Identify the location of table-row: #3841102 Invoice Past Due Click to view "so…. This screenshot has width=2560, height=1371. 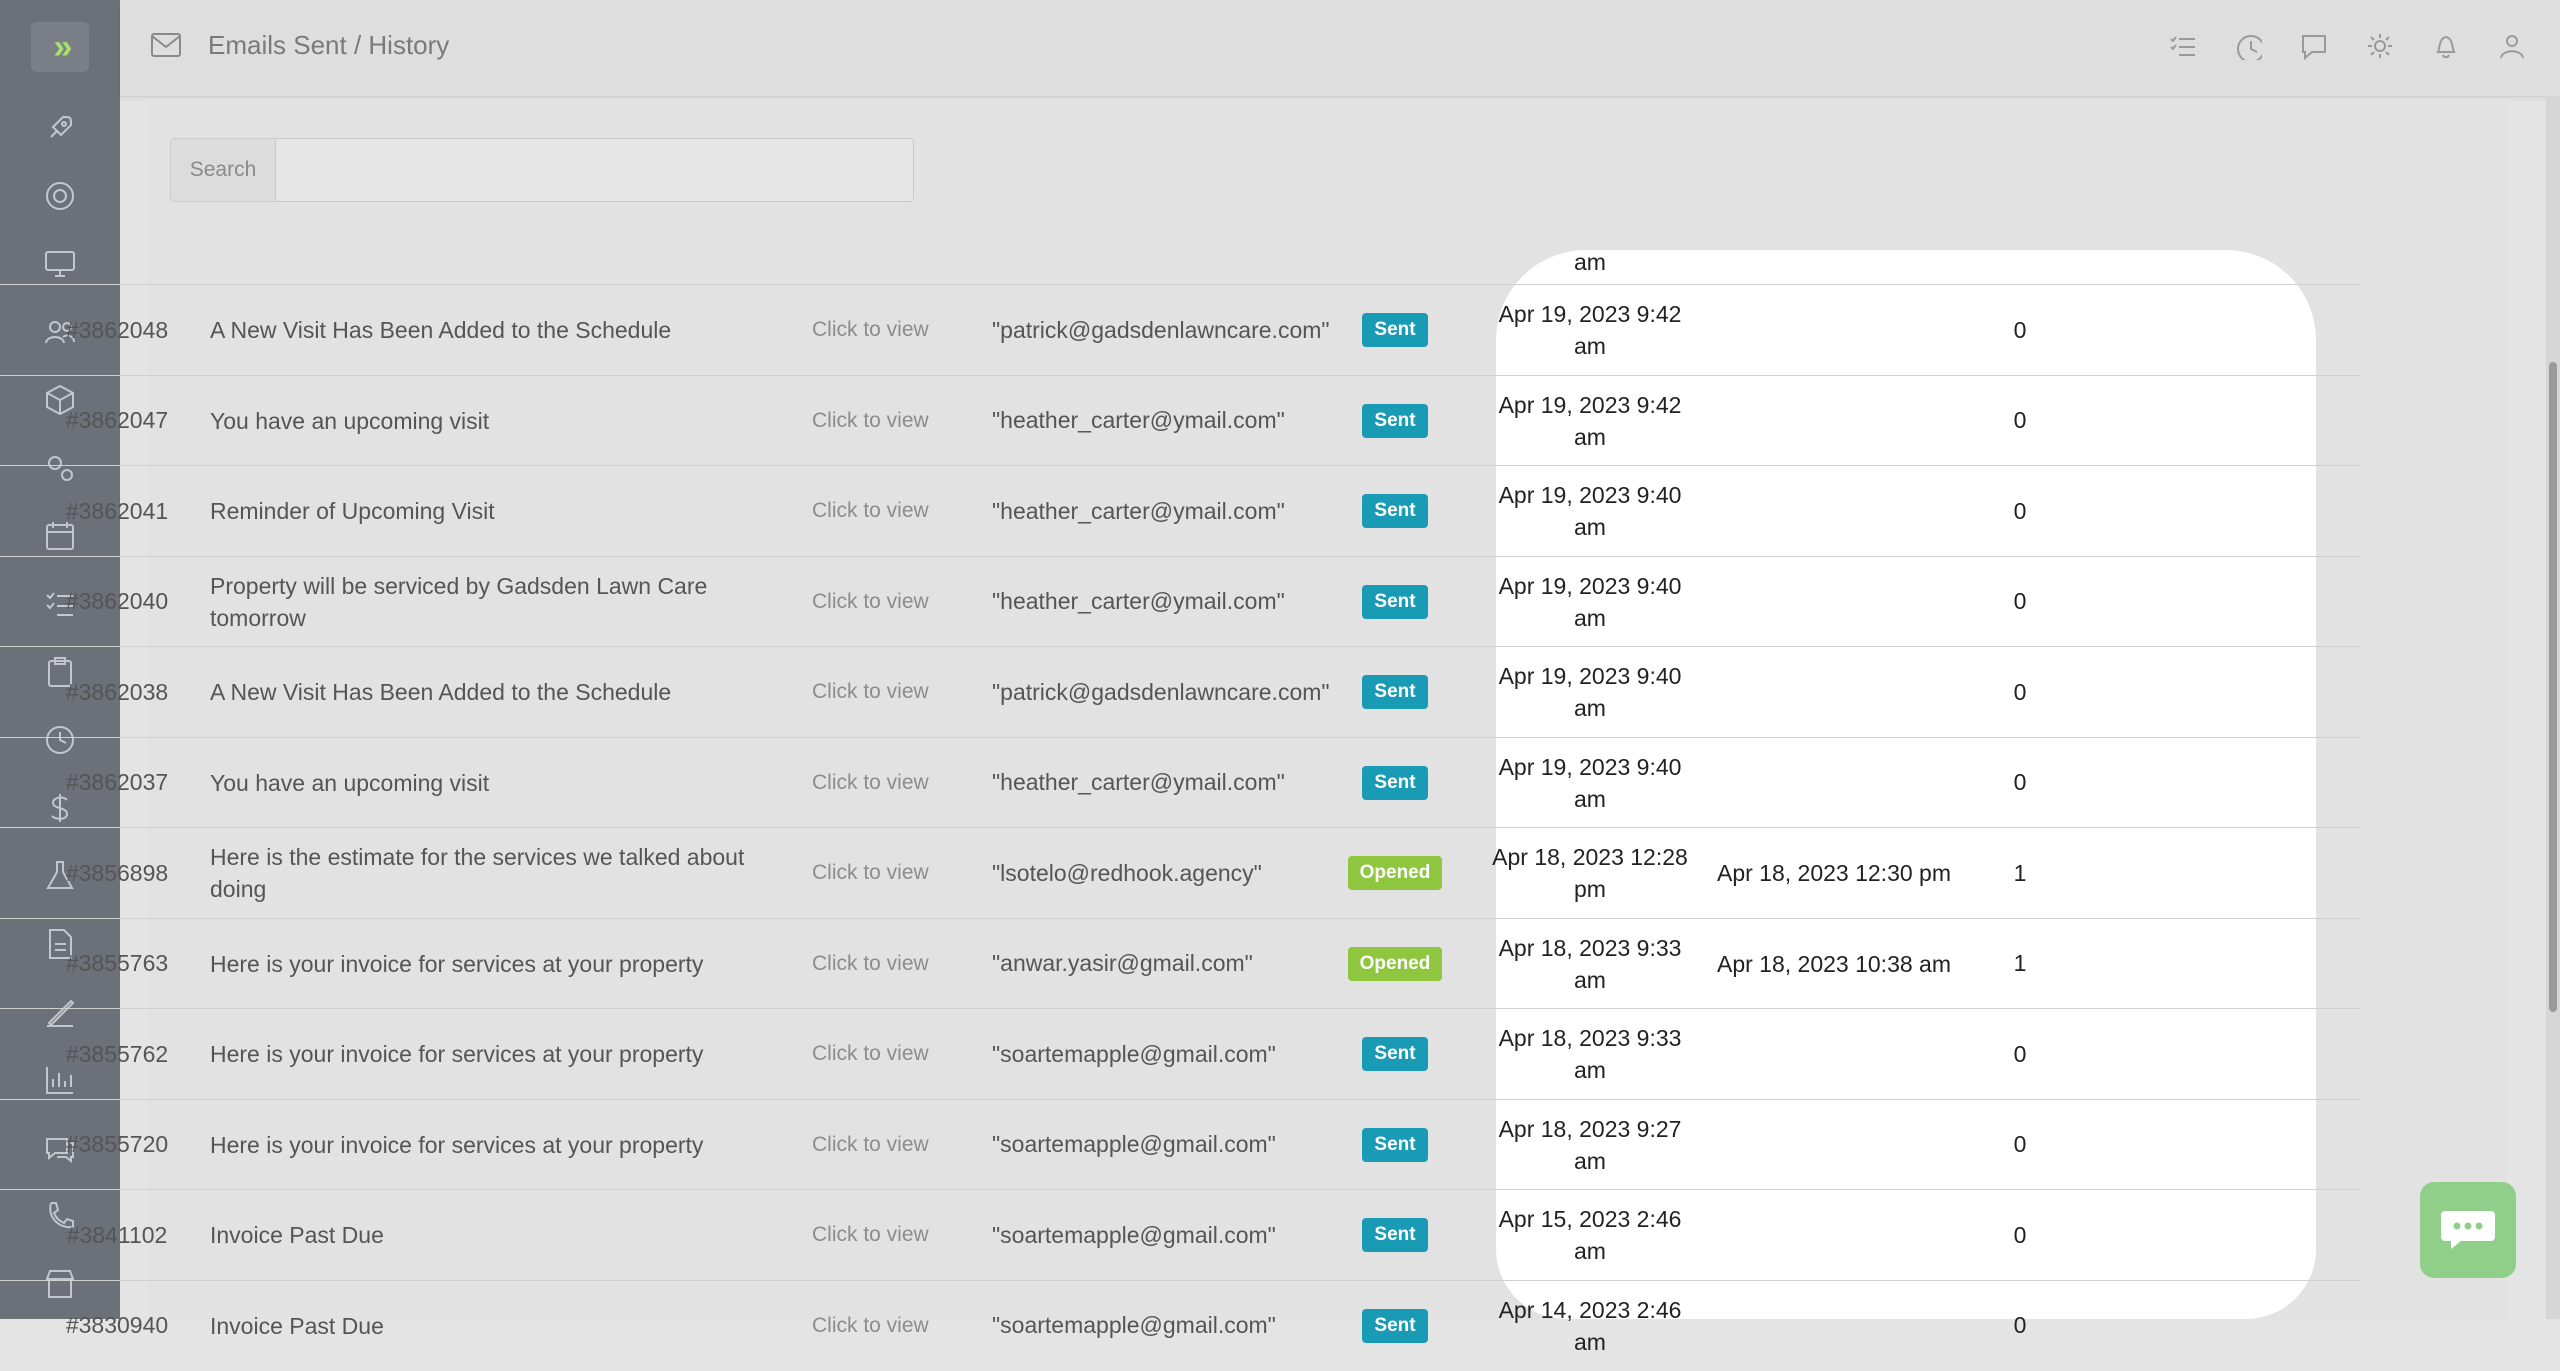
(1180, 1234).